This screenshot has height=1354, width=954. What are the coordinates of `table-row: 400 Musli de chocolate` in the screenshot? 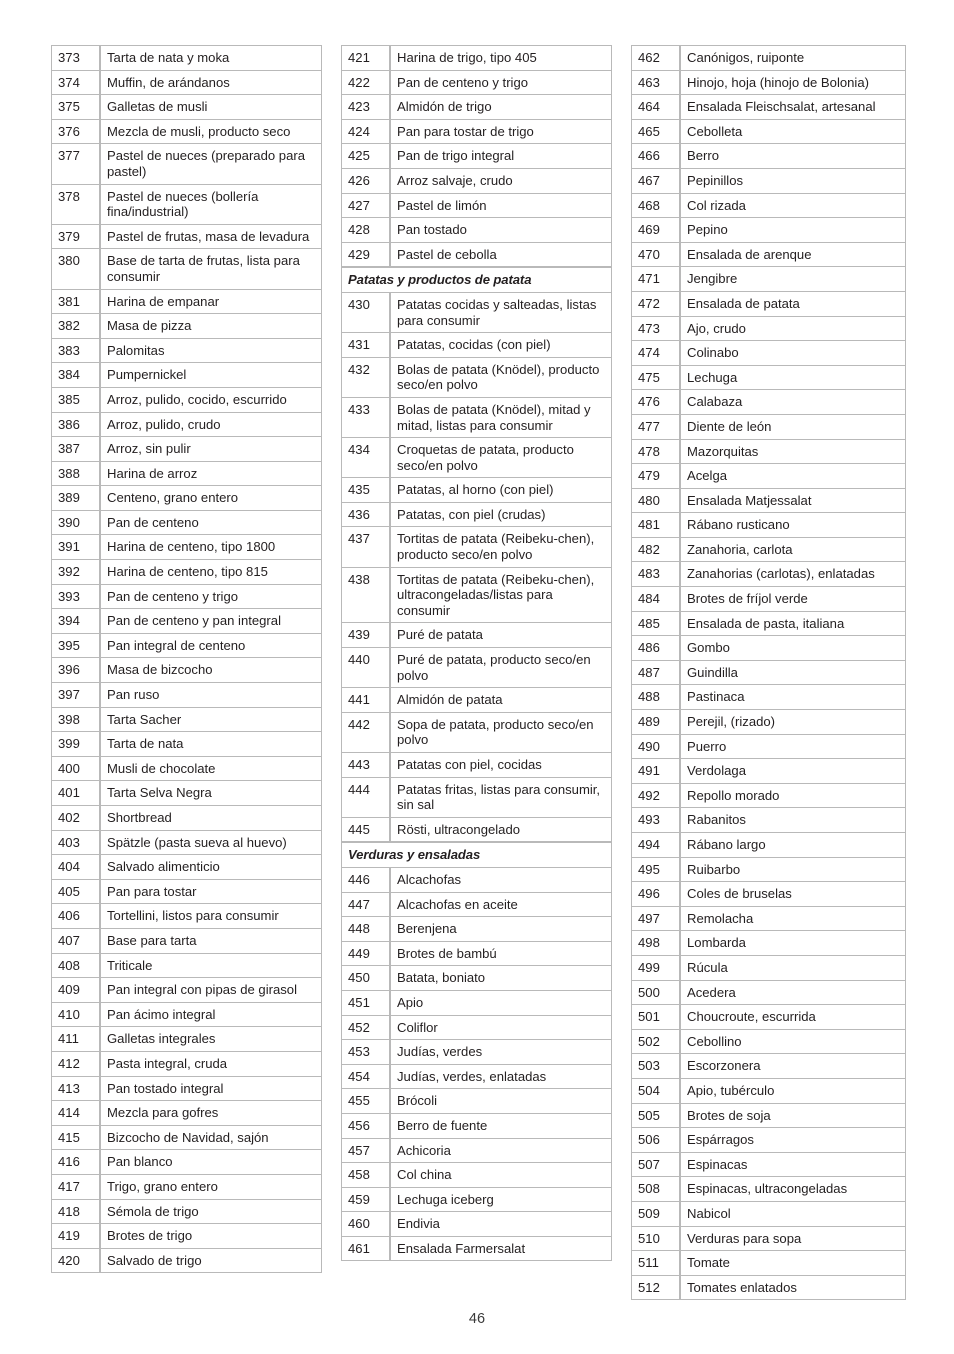 It's located at (186, 769).